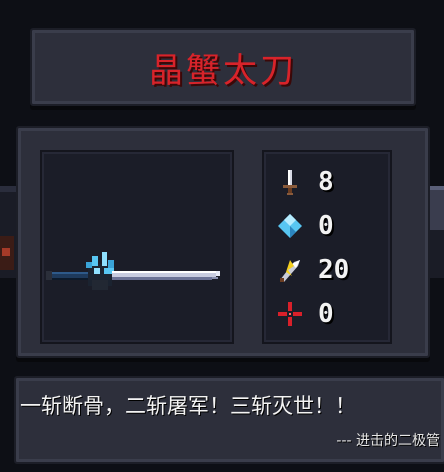 The width and height of the screenshot is (444, 472). Describe the element at coordinates (326, 314) in the screenshot. I see `inaccuracy-value: 0` at that location.